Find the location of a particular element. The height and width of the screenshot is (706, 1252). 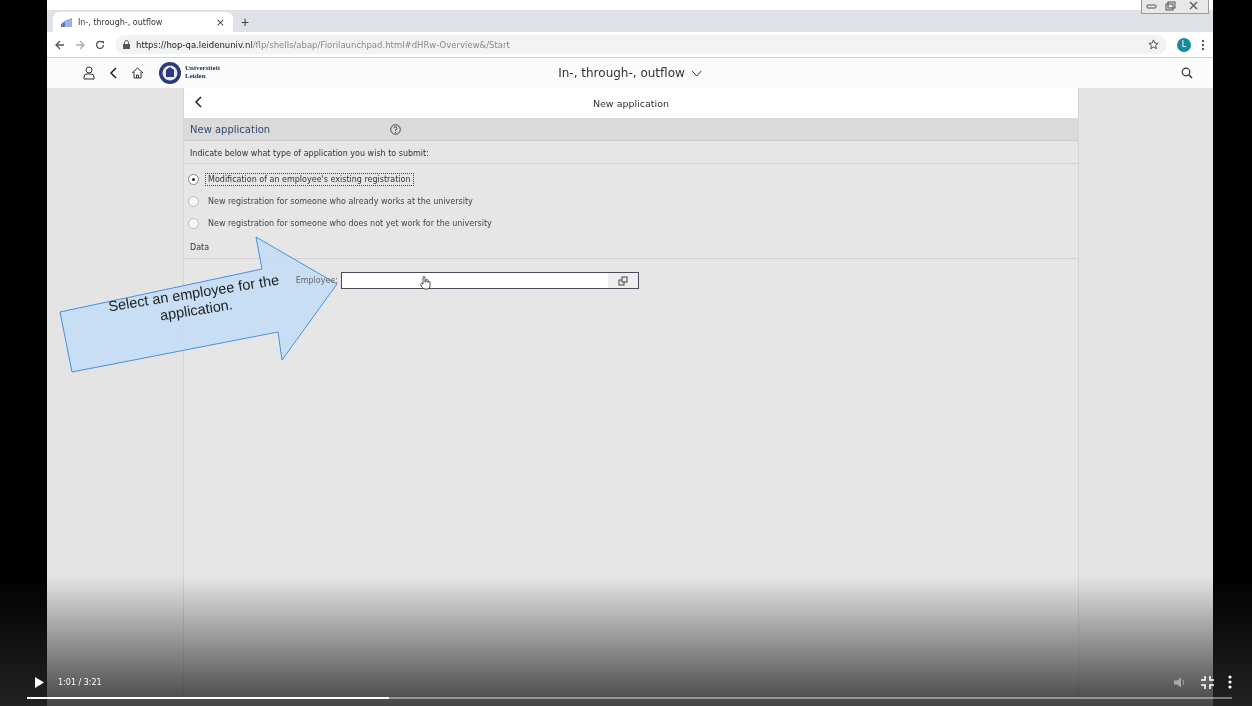

star-icon is located at coordinates (1153, 44).